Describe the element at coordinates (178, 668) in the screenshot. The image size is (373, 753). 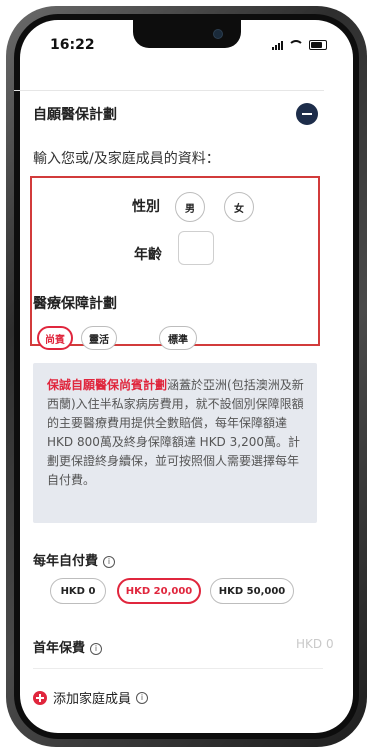
I see `premium-divider` at that location.